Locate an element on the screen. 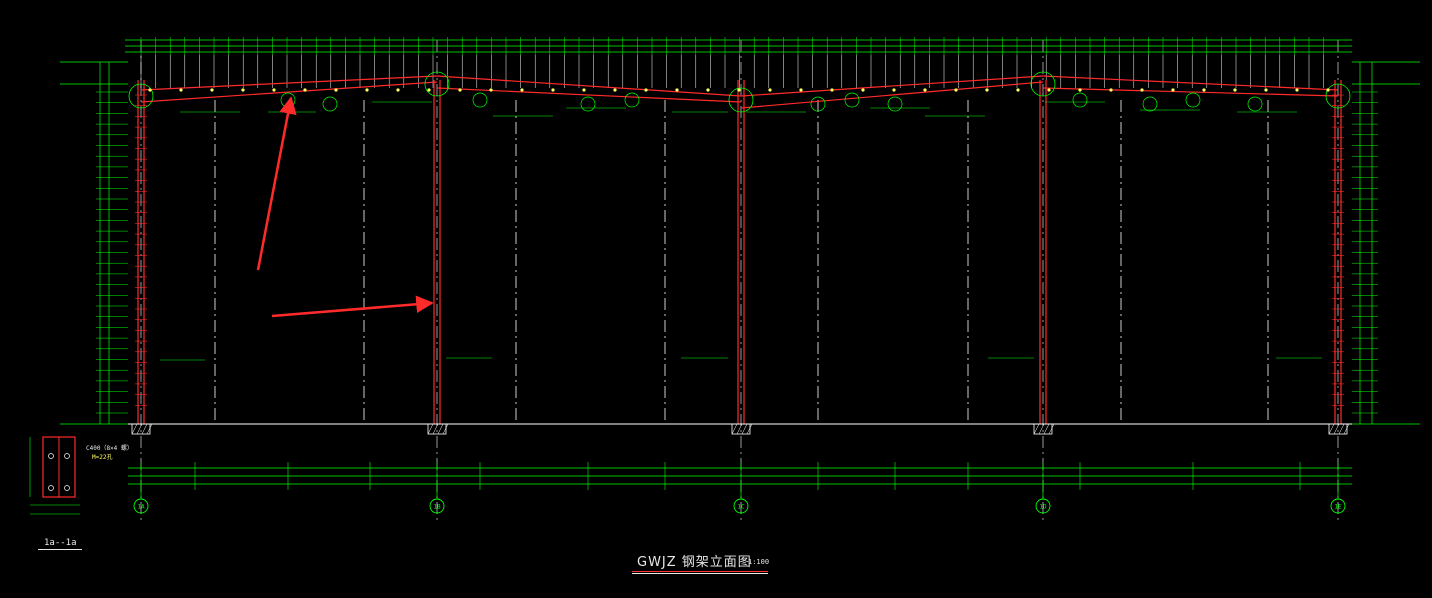  axis-bubble-label: 1E is located at coordinates (1338, 507).